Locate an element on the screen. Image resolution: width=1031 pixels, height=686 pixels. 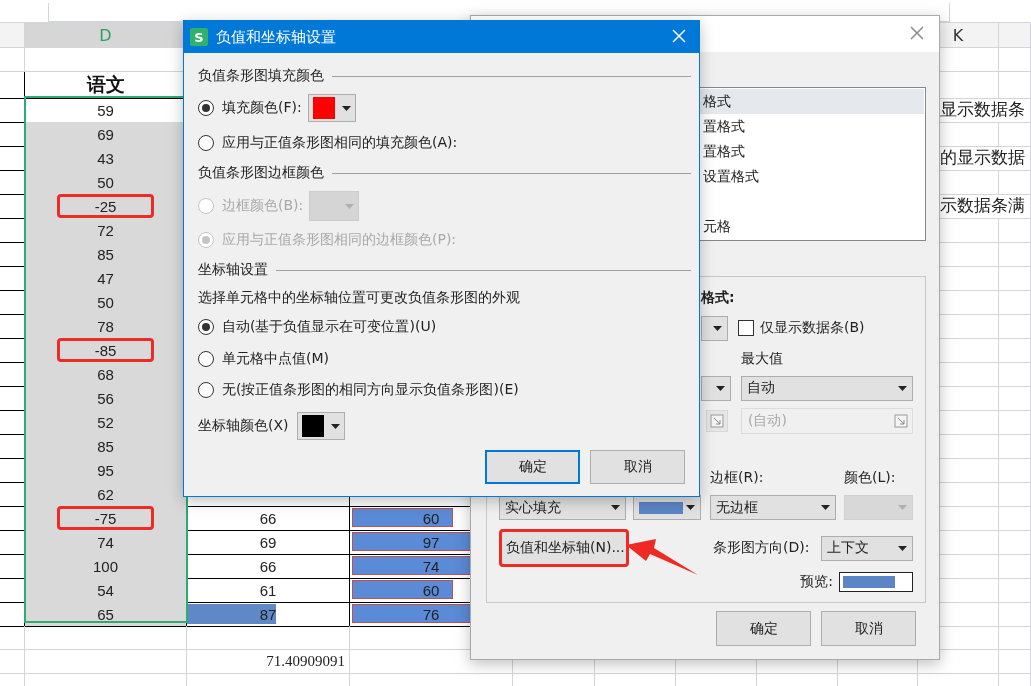
option-label: 应用与正值条形图相同的边框颜色(P): is located at coordinates (339, 240).